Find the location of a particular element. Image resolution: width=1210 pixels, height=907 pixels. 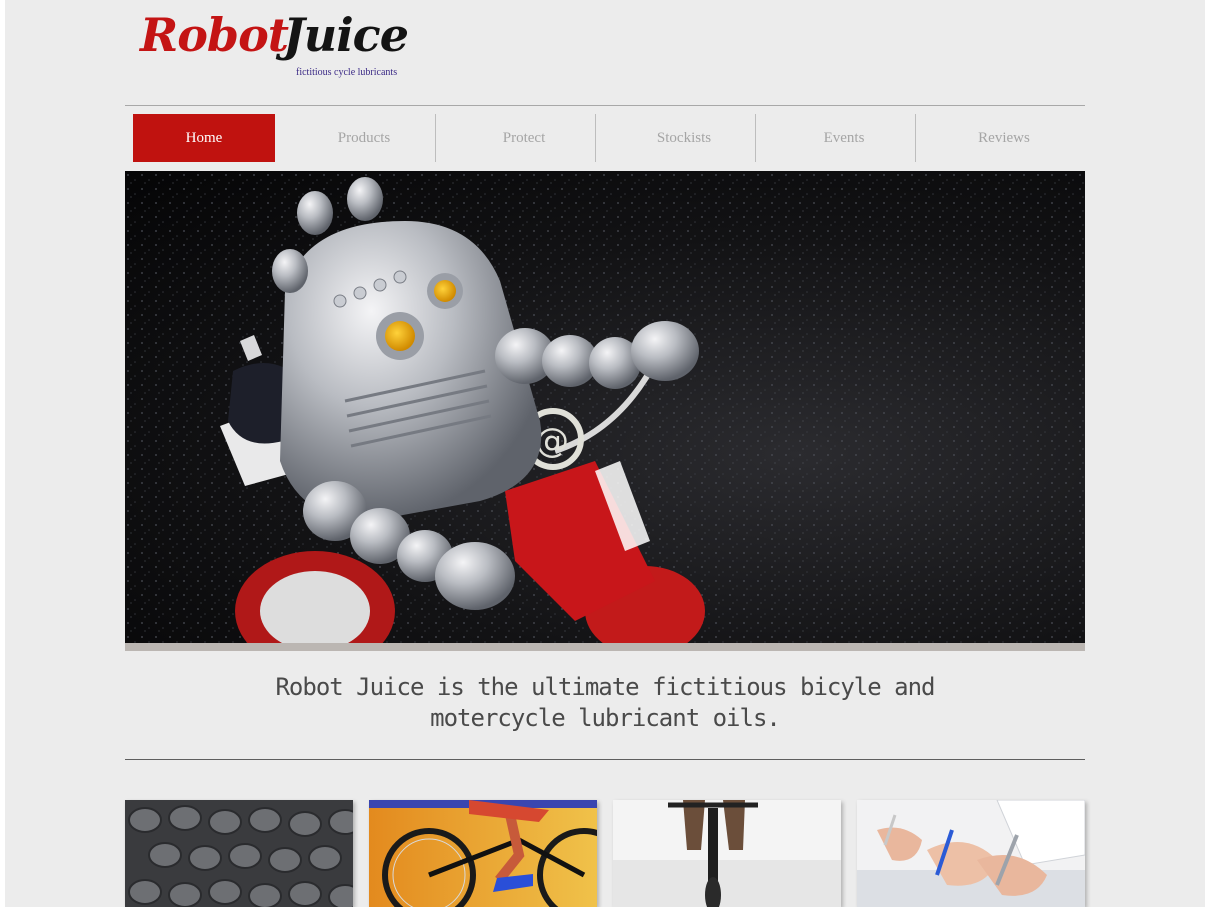

logo-word-robot: Robot is located at coordinates (214, 35).